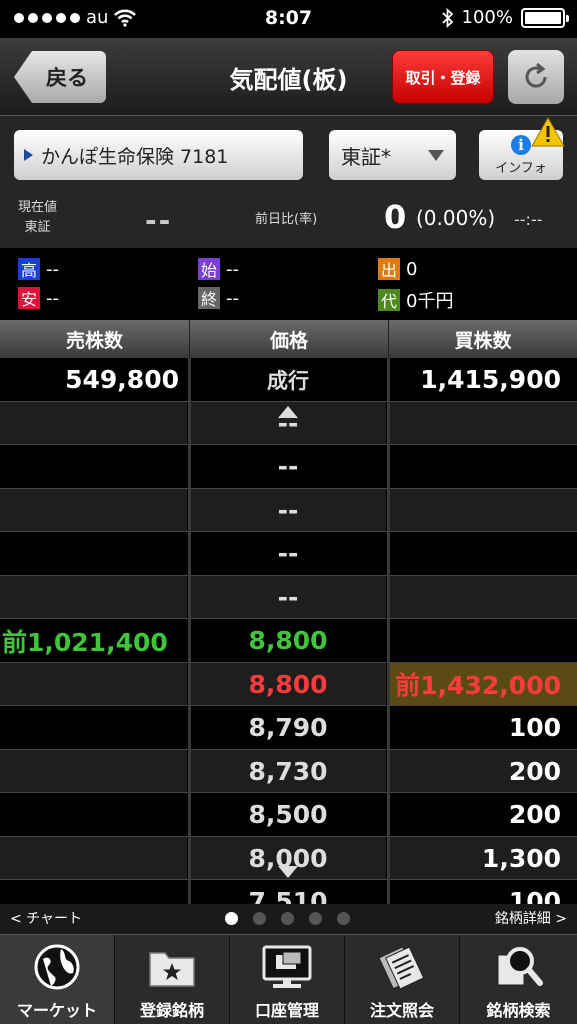 This screenshot has height=1024, width=577. Describe the element at coordinates (521, 144) in the screenshot. I see `info-icon: i` at that location.